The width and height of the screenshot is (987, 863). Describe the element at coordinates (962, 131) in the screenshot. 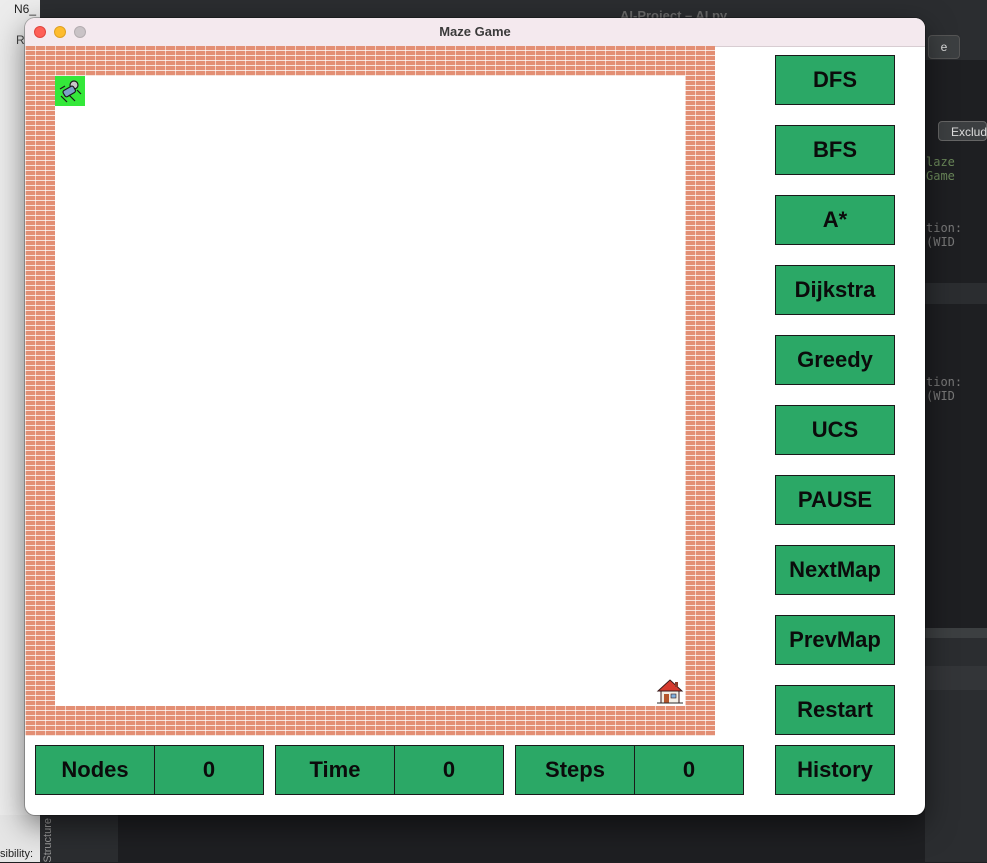

I see `ide-exclude-button: Exclud` at that location.